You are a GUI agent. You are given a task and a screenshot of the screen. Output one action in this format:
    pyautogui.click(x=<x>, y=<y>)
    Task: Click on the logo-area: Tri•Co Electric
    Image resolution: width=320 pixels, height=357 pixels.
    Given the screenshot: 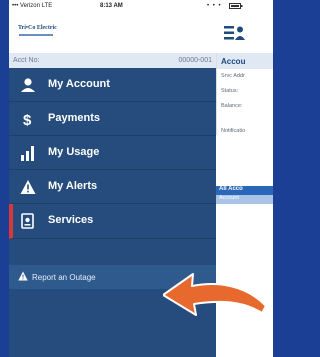 What is the action you would take?
    pyautogui.click(x=112, y=33)
    